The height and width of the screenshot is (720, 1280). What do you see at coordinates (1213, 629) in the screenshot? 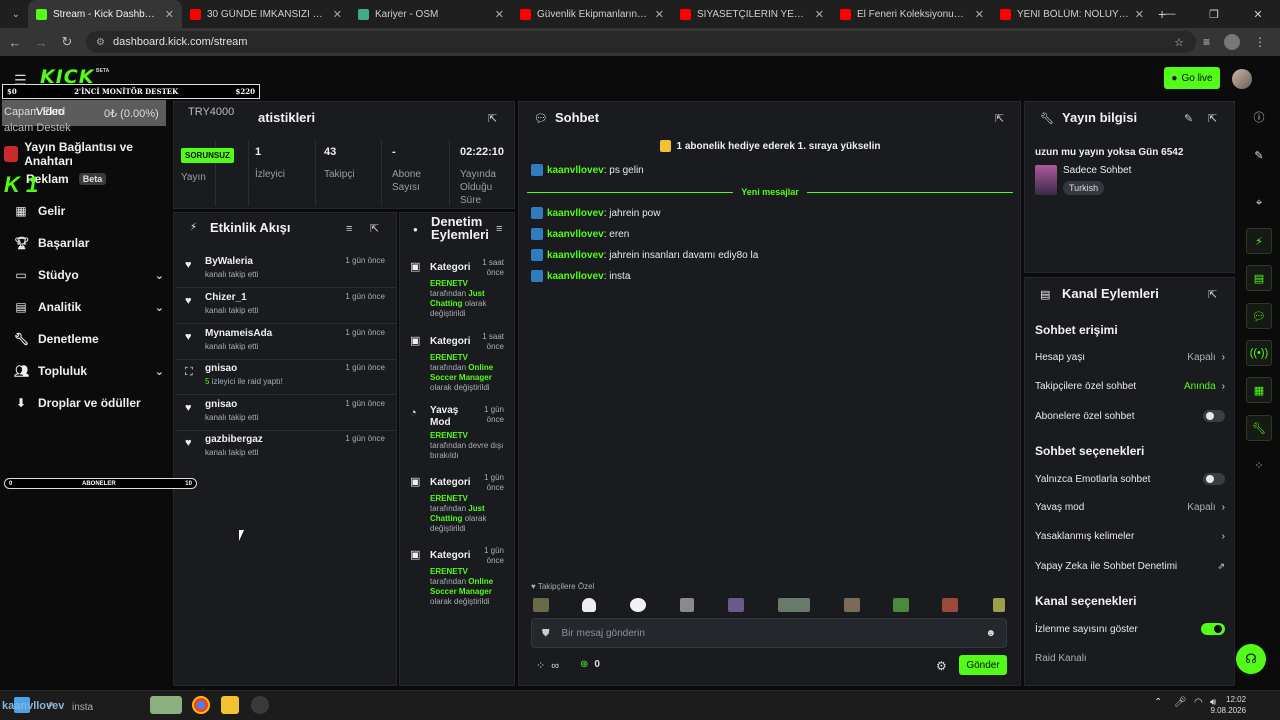
I see `show-viewers-toggle` at bounding box center [1213, 629].